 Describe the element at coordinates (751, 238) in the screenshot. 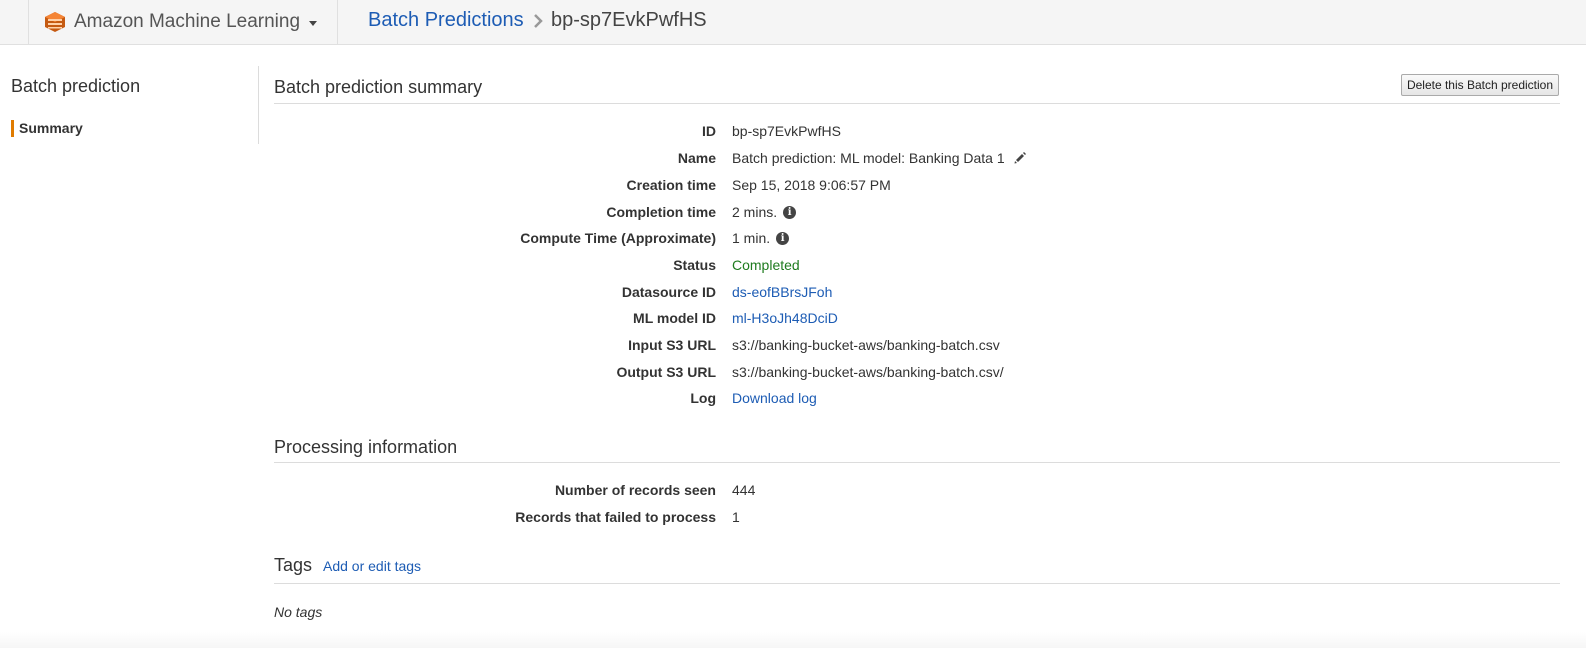

I see `field-value: 1 min.` at that location.